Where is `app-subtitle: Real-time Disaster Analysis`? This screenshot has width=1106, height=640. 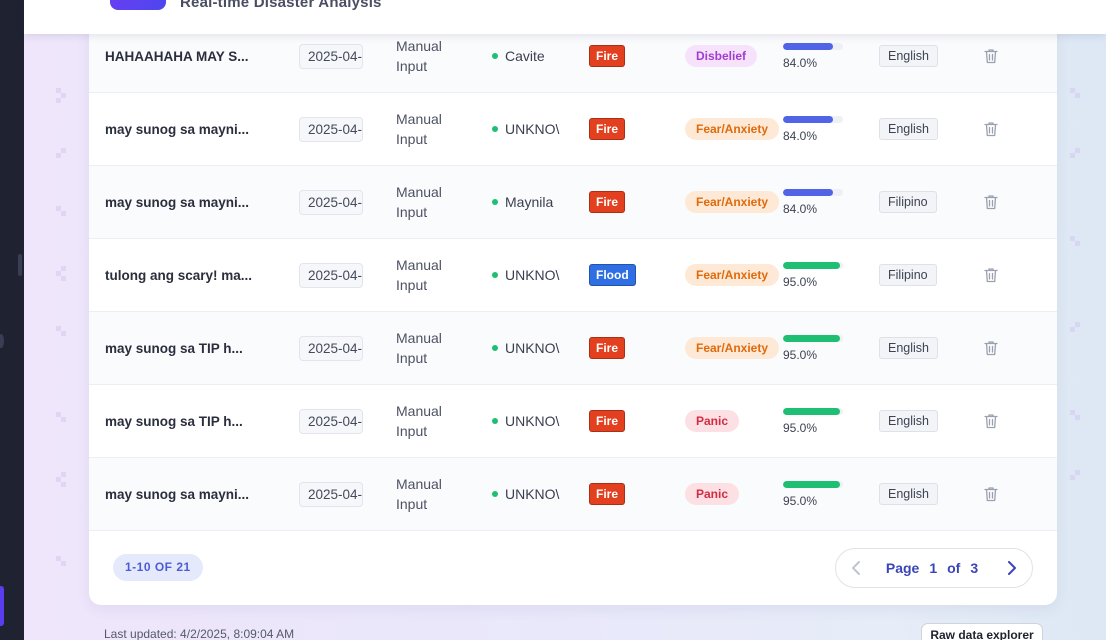 app-subtitle: Real-time Disaster Analysis is located at coordinates (281, 5).